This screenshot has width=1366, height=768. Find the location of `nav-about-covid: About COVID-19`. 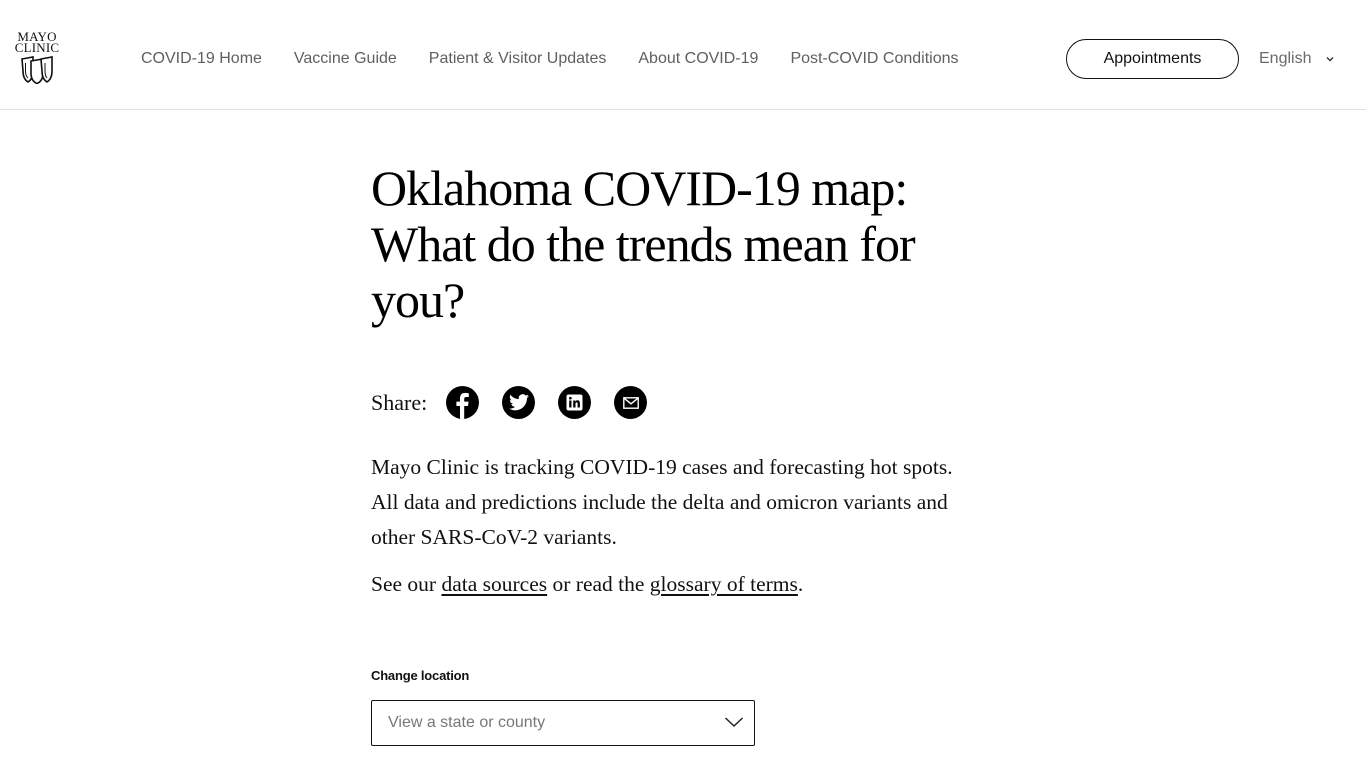

nav-about-covid: About COVID-19 is located at coordinates (698, 59).